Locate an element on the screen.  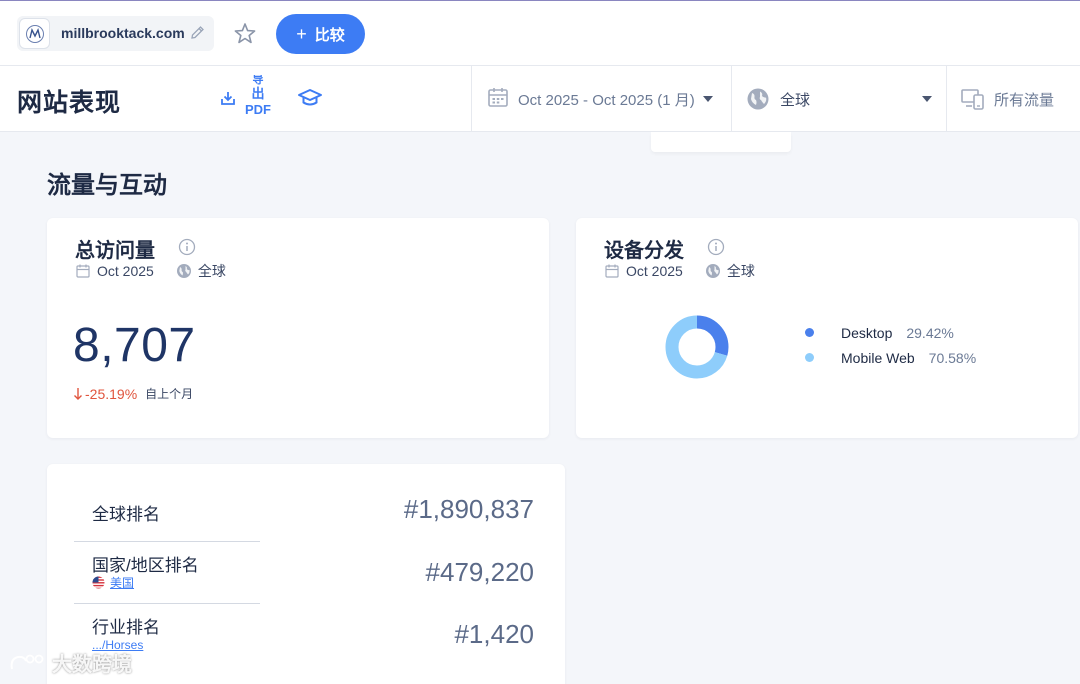
edit-pencil-icon is located at coordinates (198, 33).